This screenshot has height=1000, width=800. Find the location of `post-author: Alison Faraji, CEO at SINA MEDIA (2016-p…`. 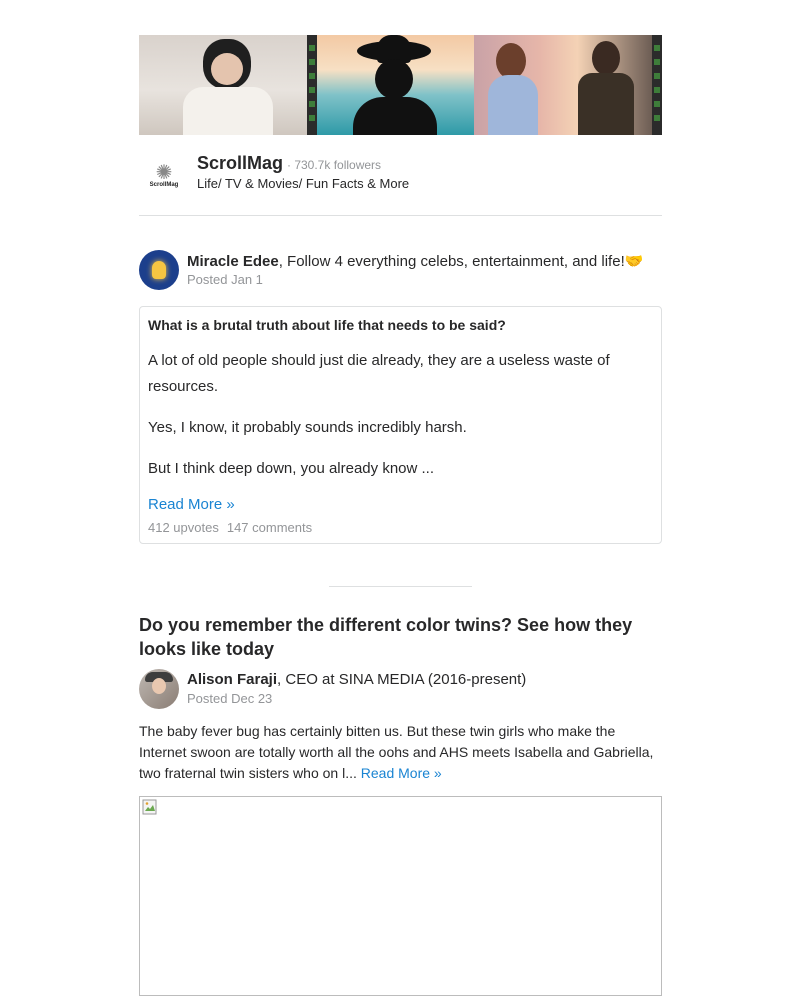

post-author: Alison Faraji, CEO at SINA MEDIA (2016-p… is located at coordinates (400, 689).